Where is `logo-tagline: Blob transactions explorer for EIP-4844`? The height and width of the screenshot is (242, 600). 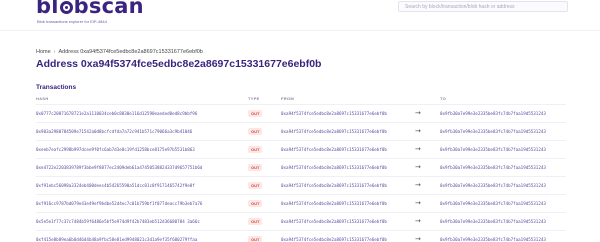 logo-tagline: Blob transactions explorer for EIP-4844 is located at coordinates (72, 21).